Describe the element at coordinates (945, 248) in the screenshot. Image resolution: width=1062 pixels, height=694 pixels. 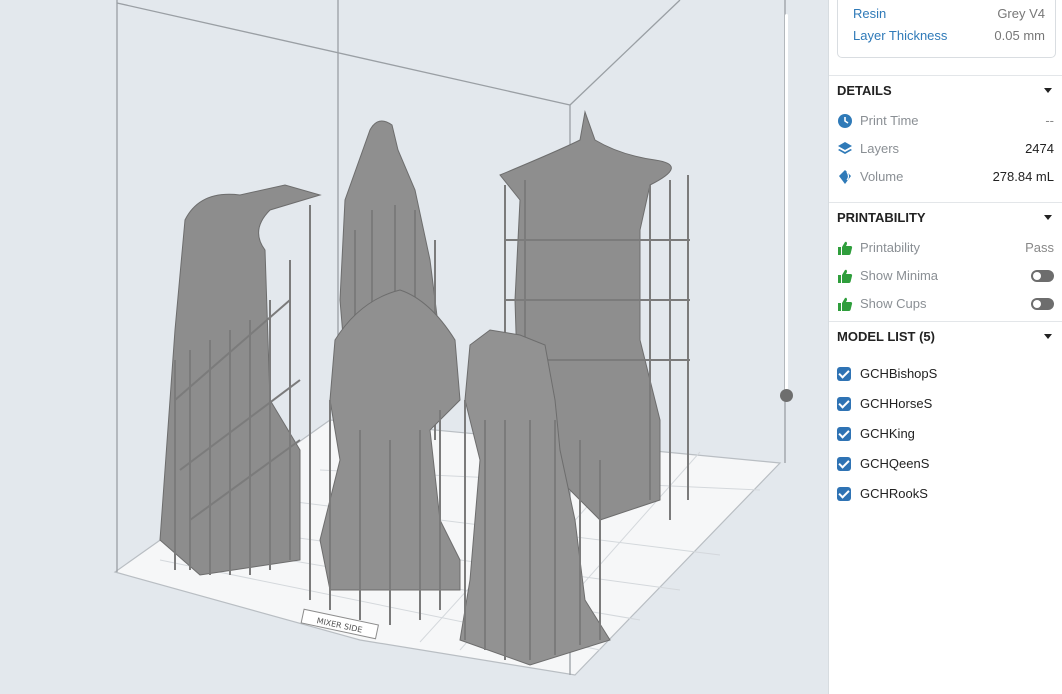
I see `printability-row: Printability Pass` at that location.